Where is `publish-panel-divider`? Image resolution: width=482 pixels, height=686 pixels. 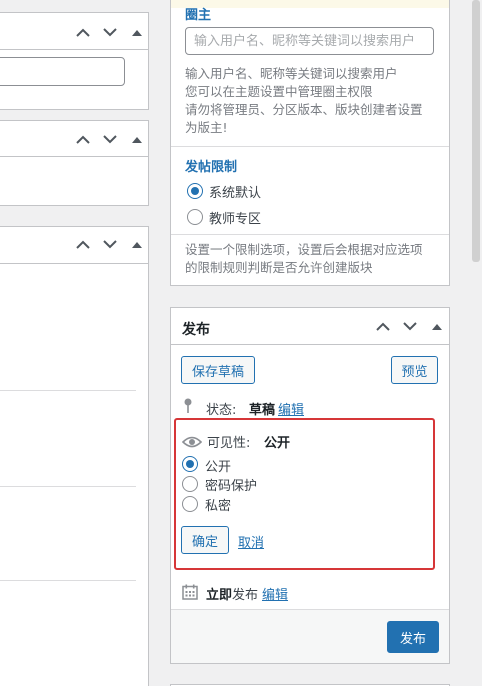 publish-panel-divider is located at coordinates (310, 344).